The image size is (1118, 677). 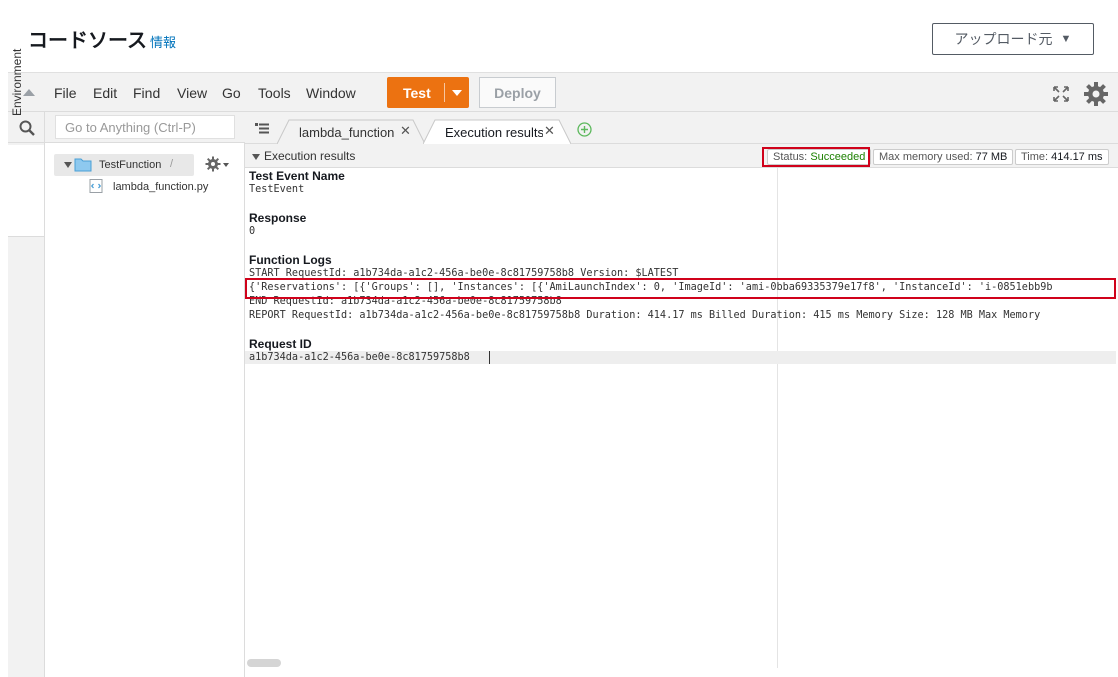 I want to click on caret-down-icon: ▼, so click(x=1066, y=39).